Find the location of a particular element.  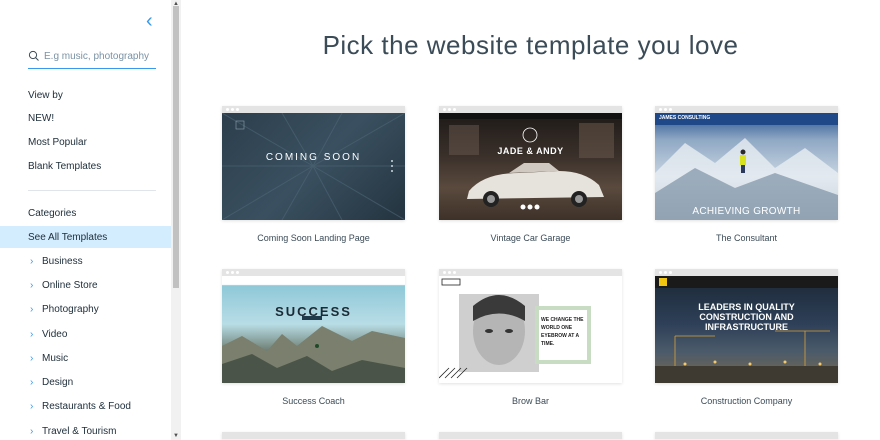

template-name: Construction Company is located at coordinates (746, 401).